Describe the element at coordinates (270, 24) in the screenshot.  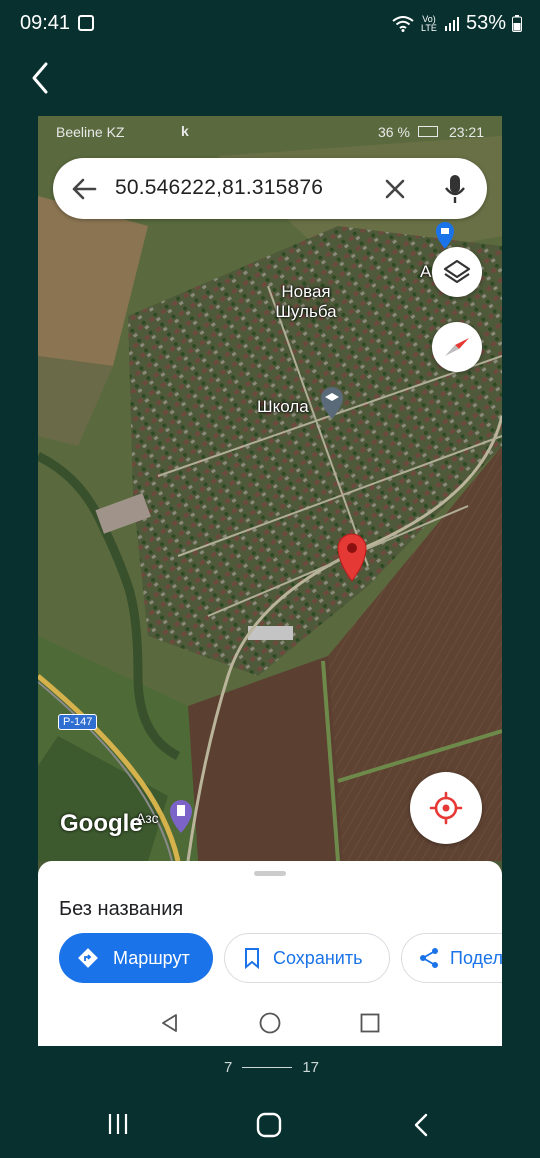
I see `status-bar: 09:41 Vo) LTE 53%` at that location.